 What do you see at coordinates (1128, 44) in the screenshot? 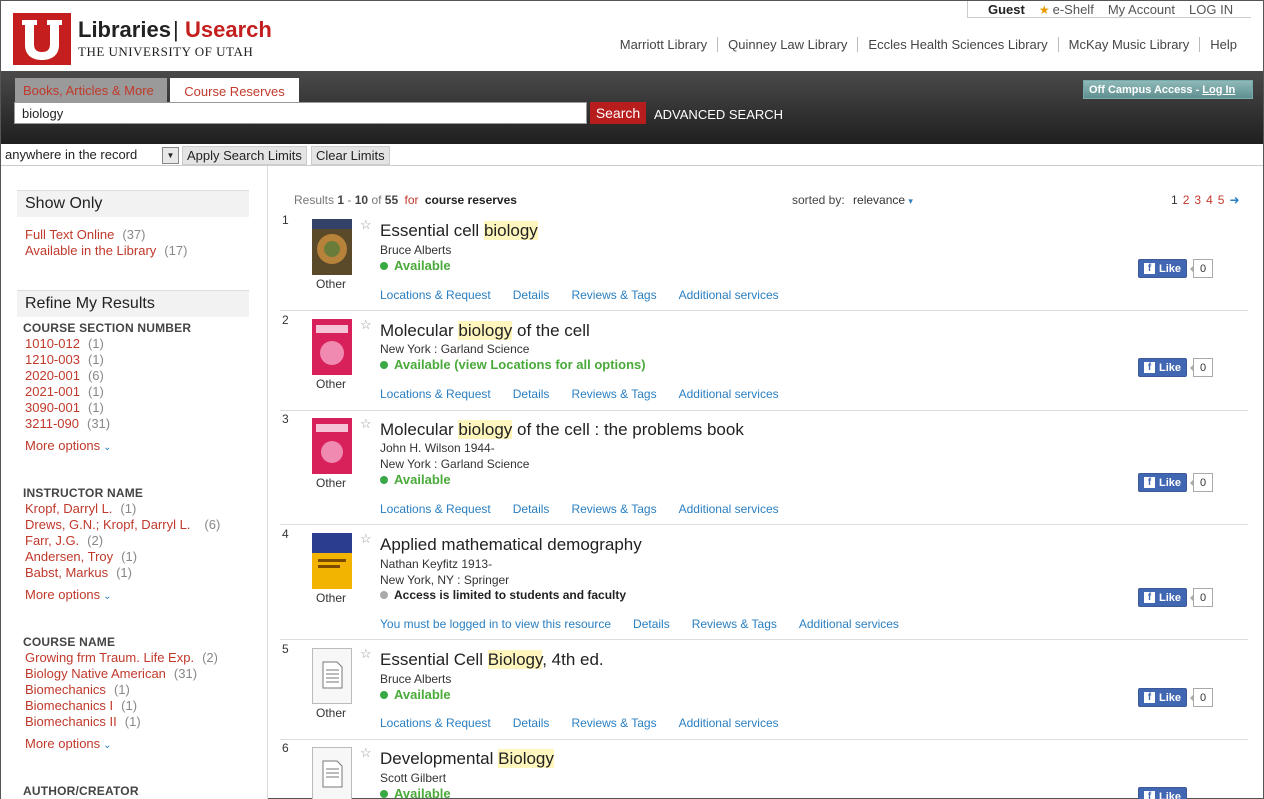
I see `libnav-mckay: McKay Music Library` at bounding box center [1128, 44].